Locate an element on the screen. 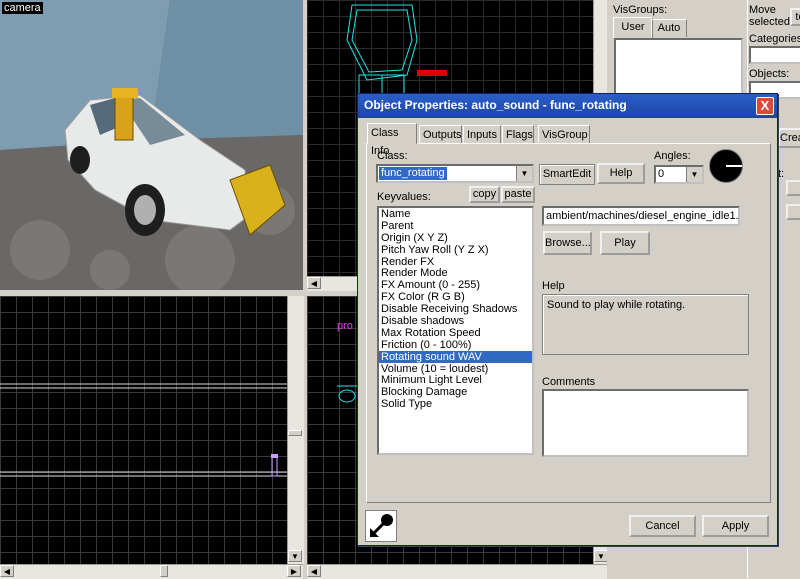  entity-picker-icon is located at coordinates (381, 526).